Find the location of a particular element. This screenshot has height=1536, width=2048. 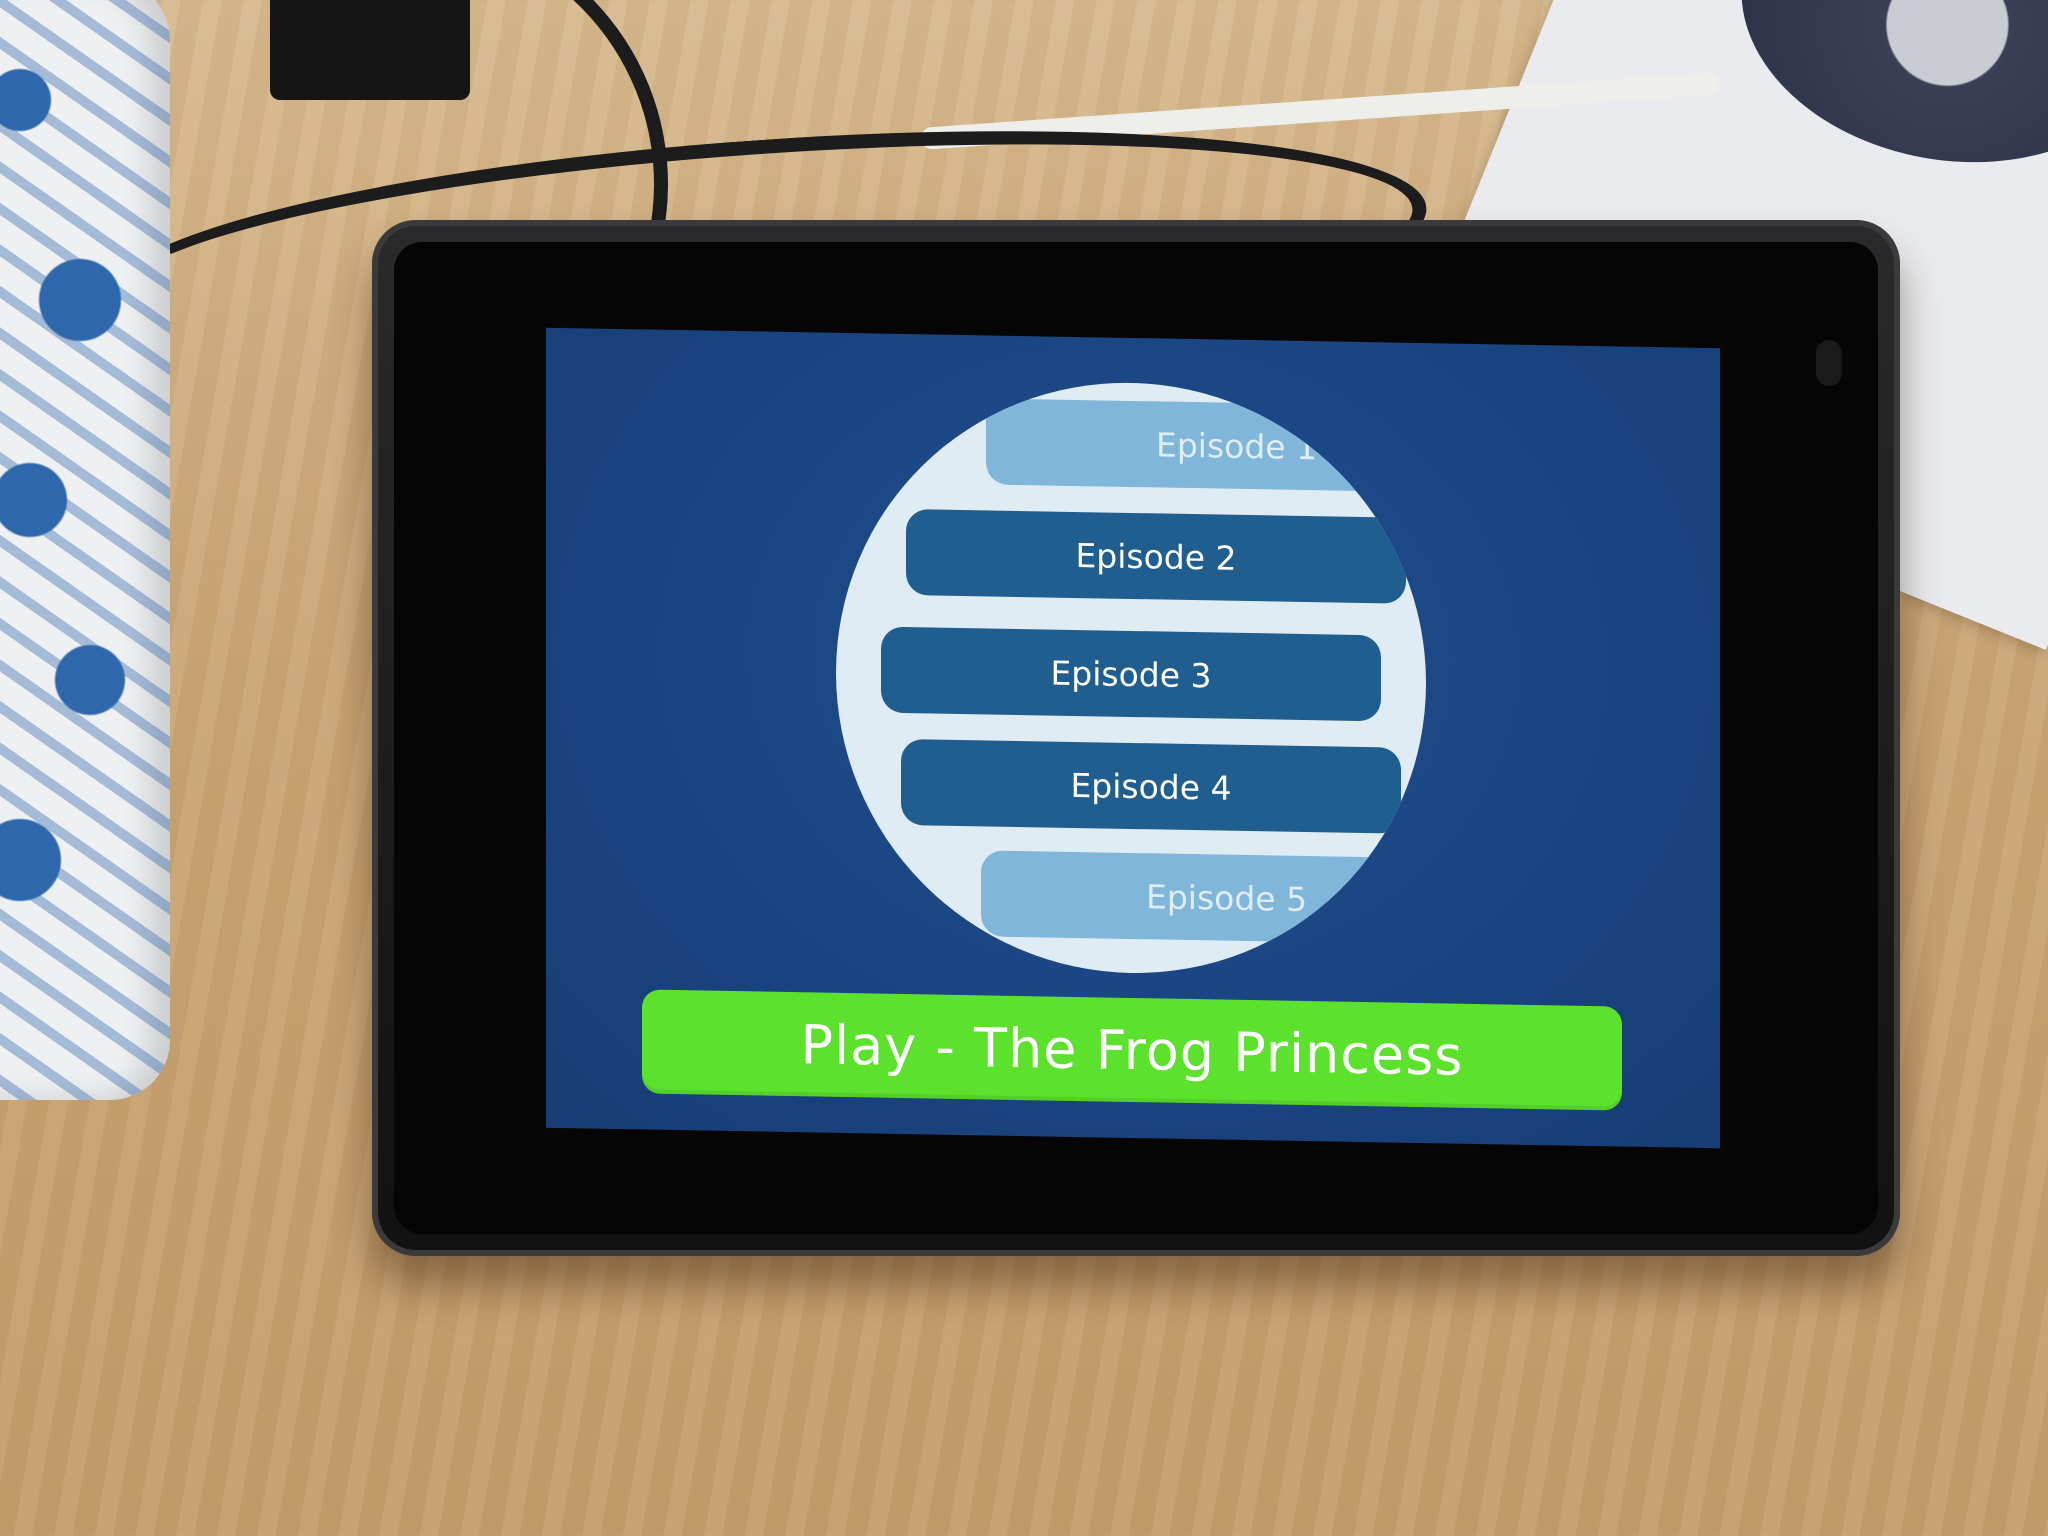

episode-label: Episode 4 is located at coordinates (1151, 786).